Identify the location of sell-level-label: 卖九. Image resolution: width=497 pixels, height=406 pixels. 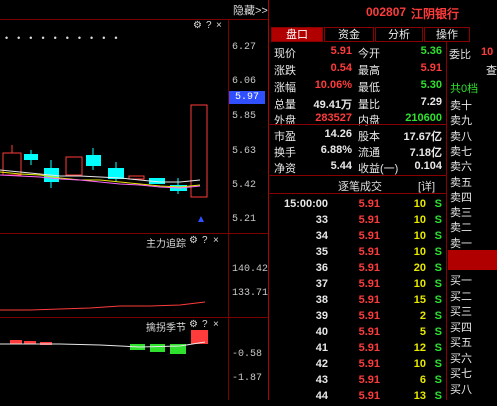
(461, 121).